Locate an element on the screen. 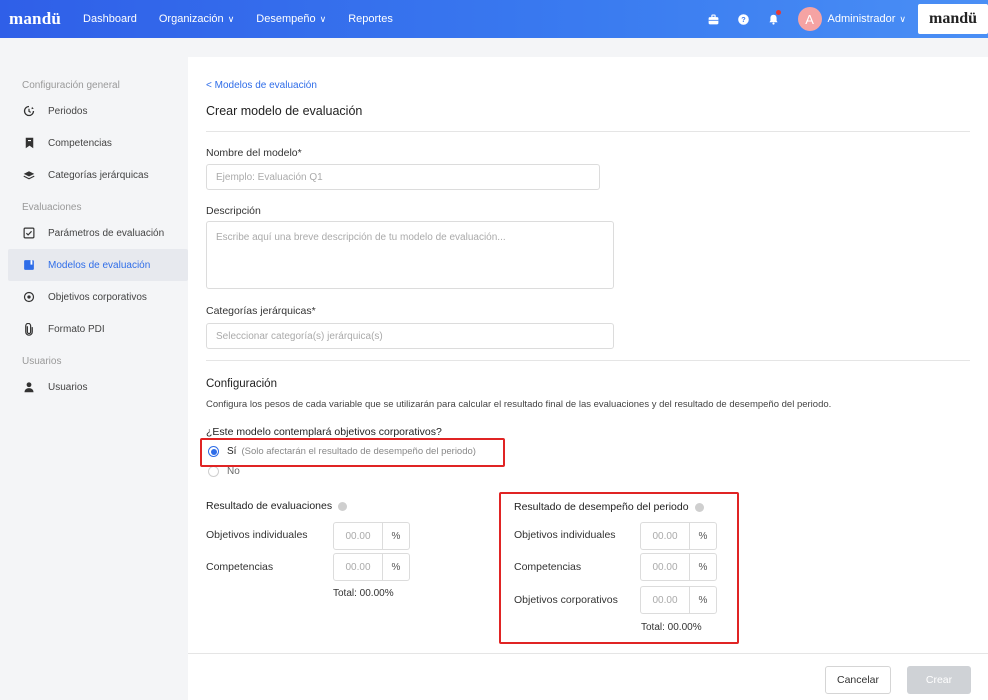 The image size is (988, 700). nav-reportes: Reportes is located at coordinates (370, 19).